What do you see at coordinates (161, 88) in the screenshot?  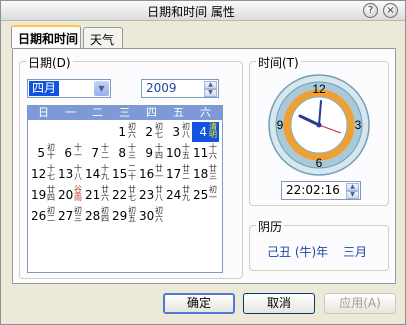 I see `year-value: 2009` at bounding box center [161, 88].